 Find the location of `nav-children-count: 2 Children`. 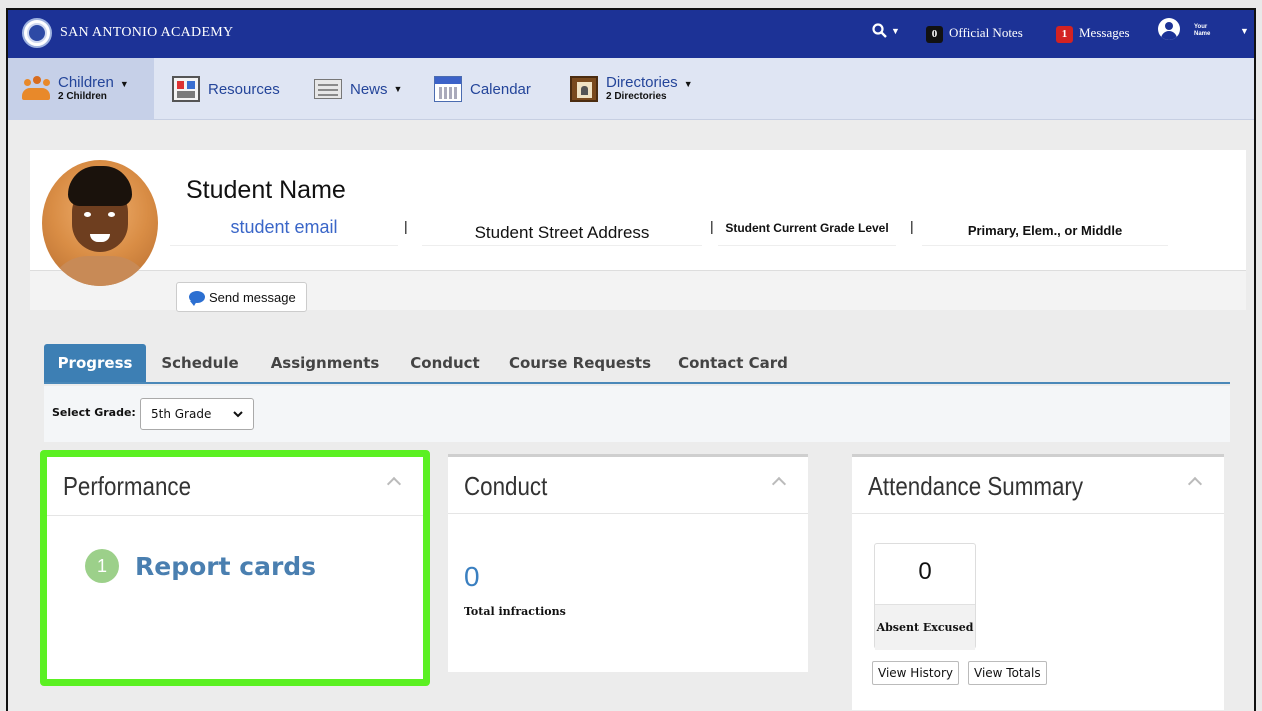

nav-children-count: 2 Children is located at coordinates (82, 96).